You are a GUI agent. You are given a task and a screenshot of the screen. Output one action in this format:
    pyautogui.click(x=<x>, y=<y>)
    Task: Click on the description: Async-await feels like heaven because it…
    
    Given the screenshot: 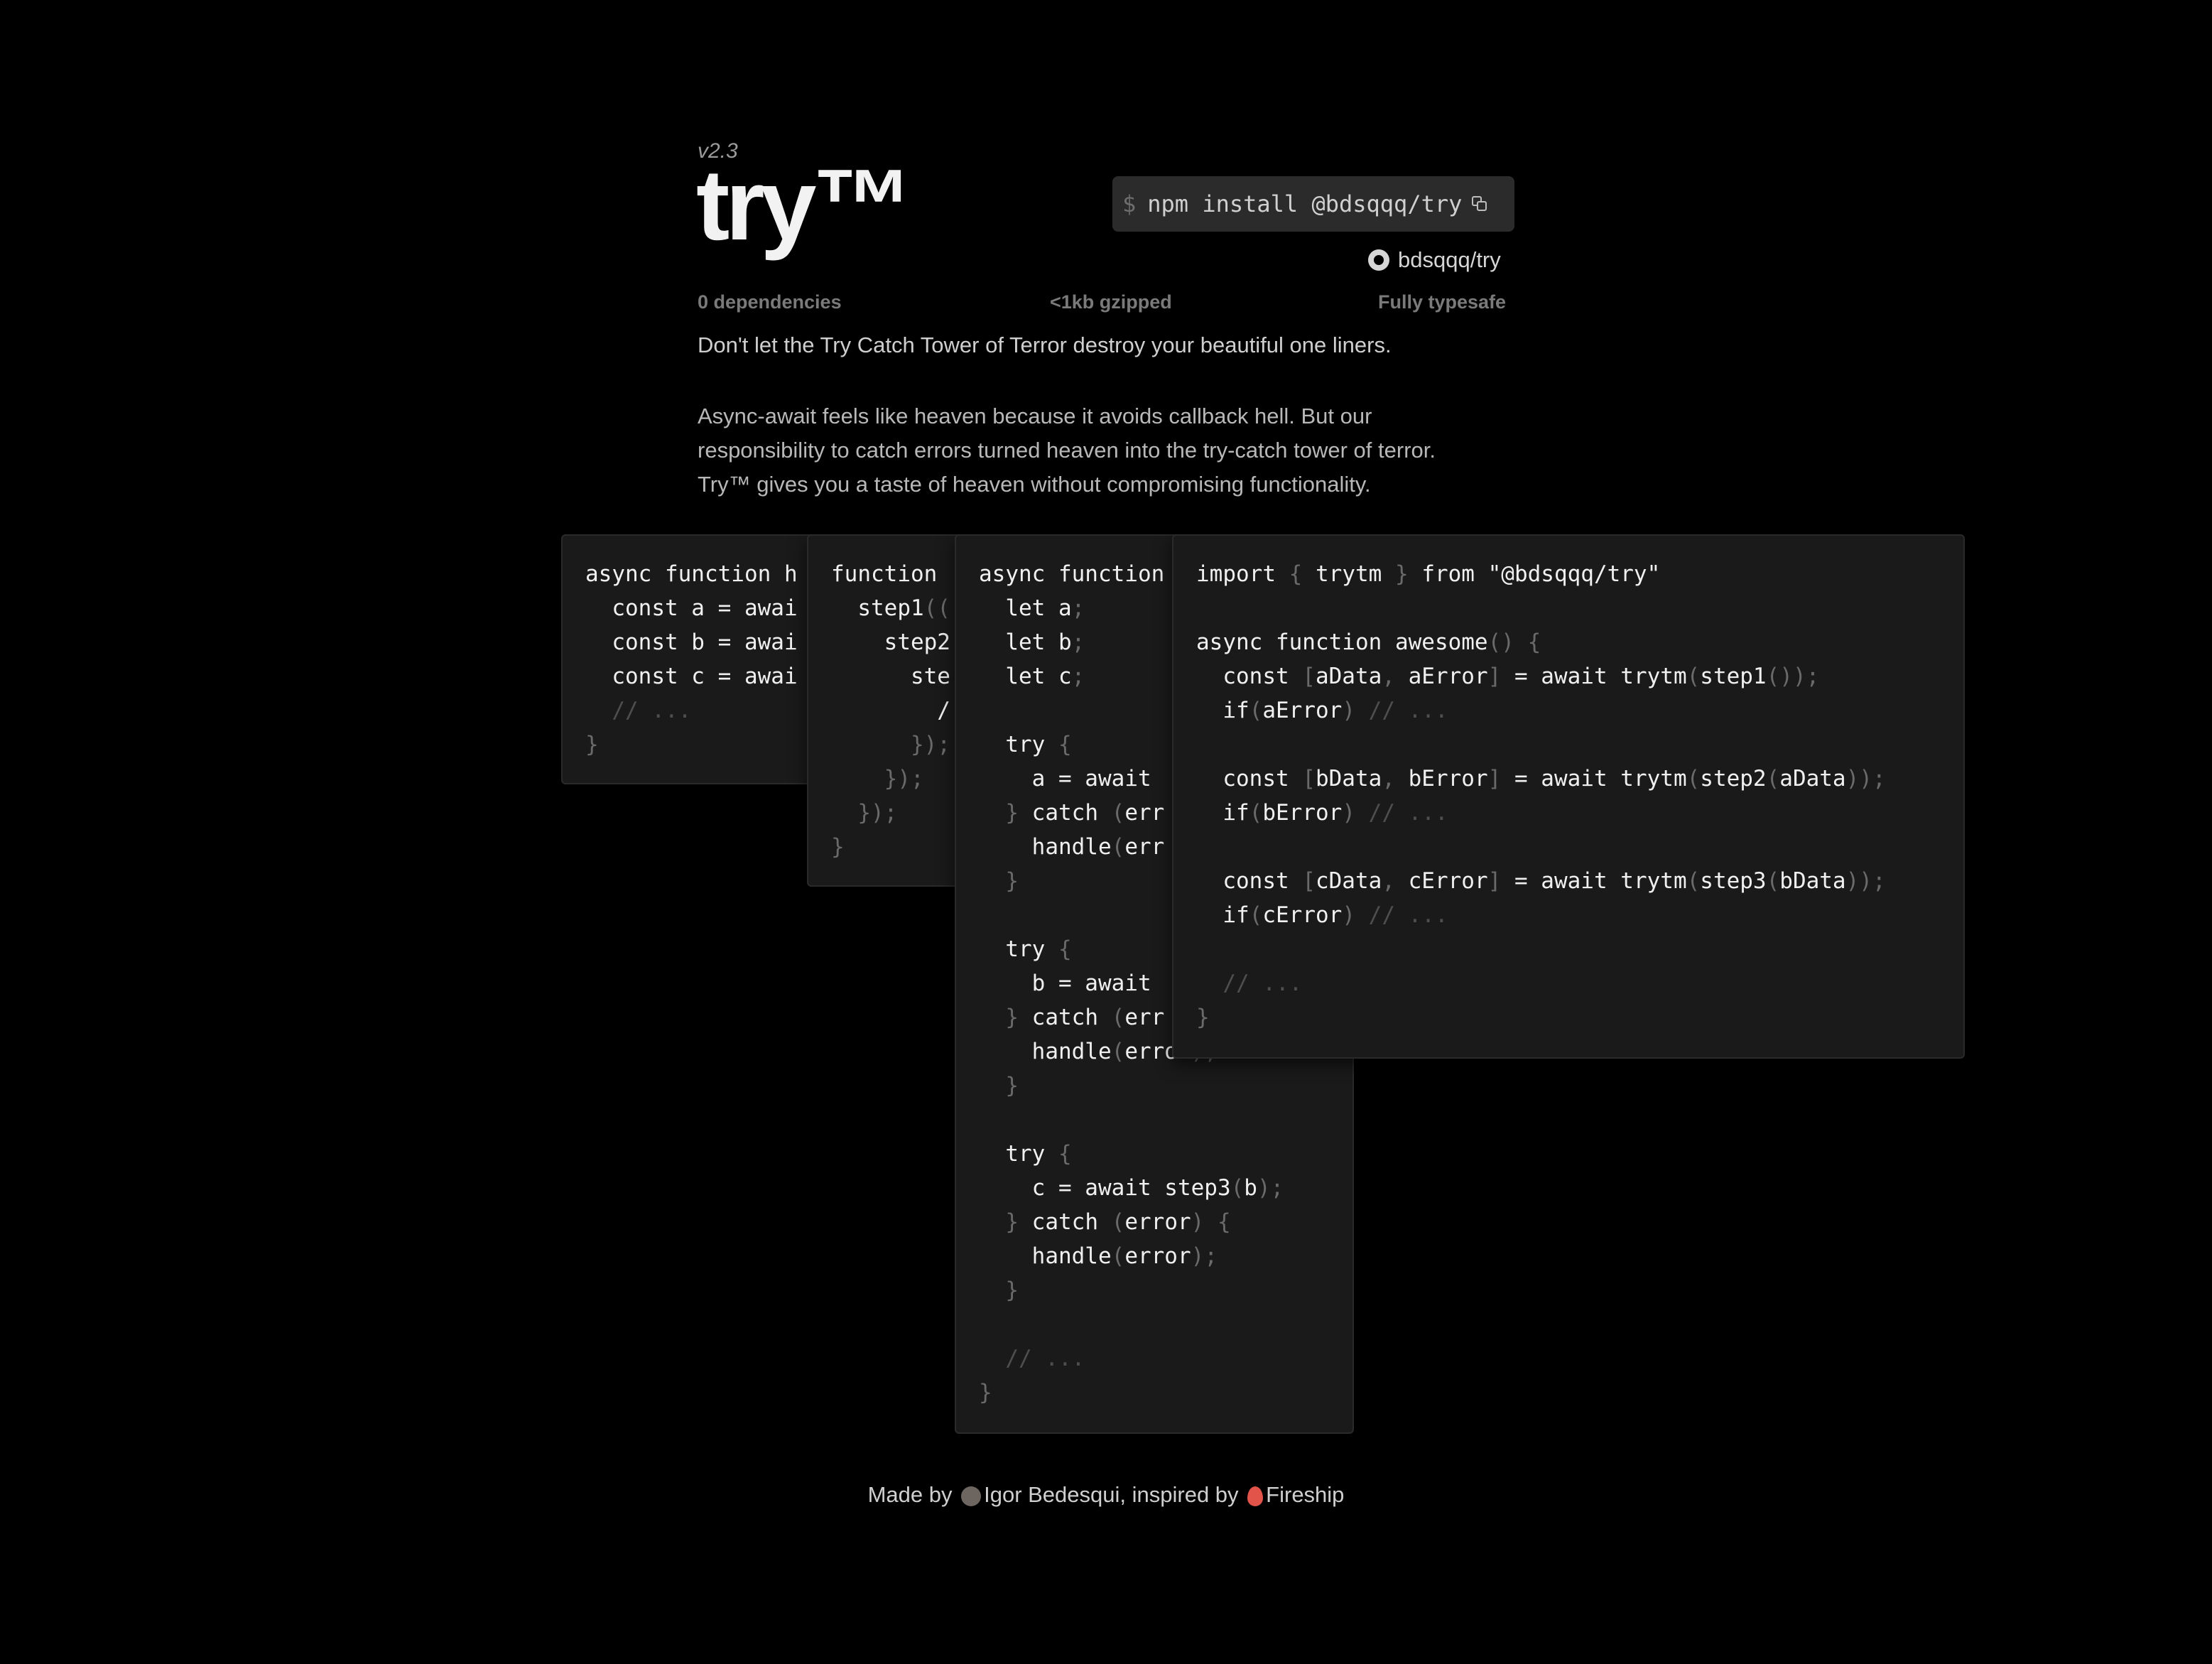 What is the action you would take?
    pyautogui.click(x=1113, y=451)
    